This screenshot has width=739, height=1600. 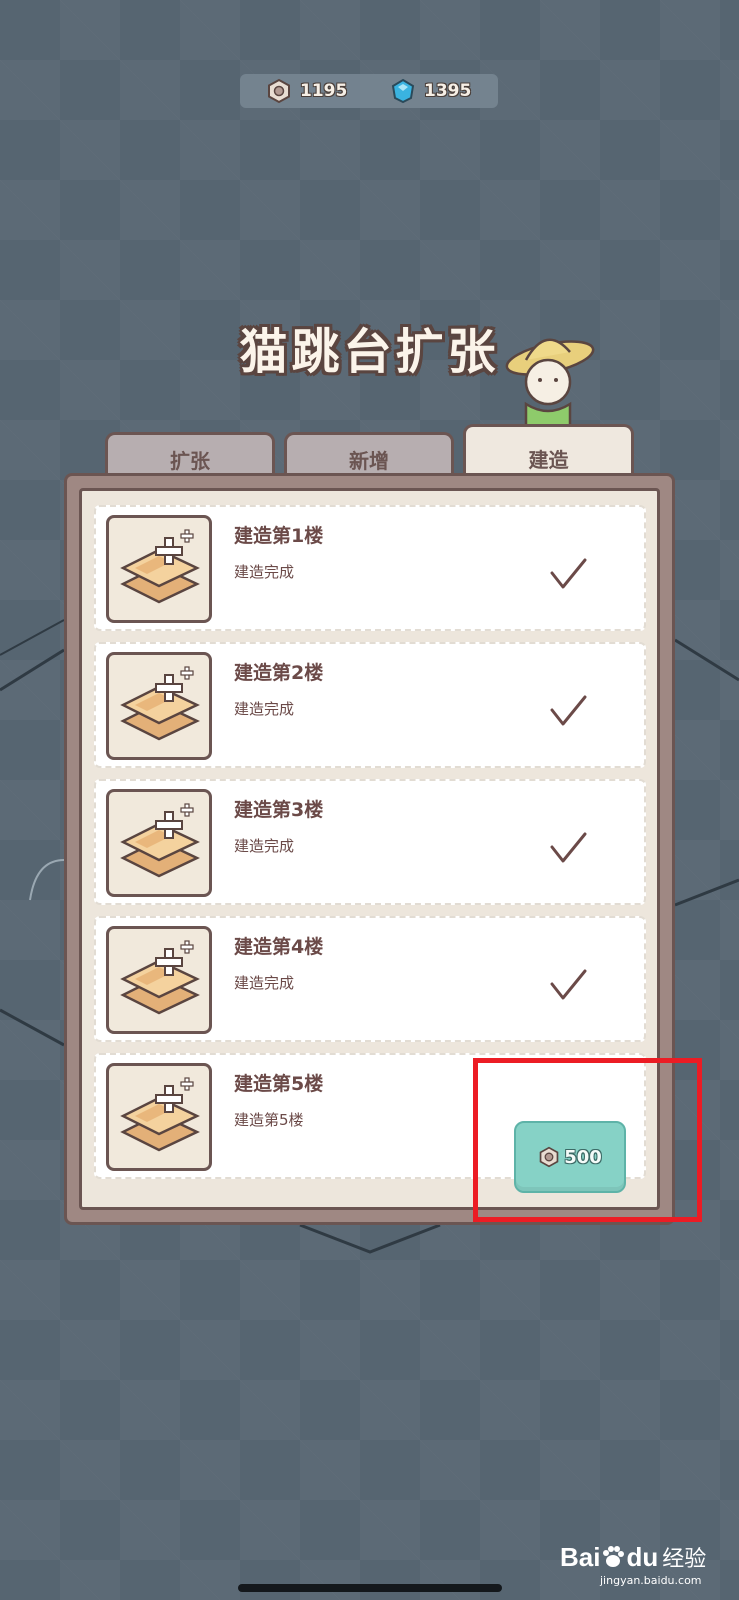 What do you see at coordinates (614, 1556) in the screenshot?
I see `paw-icon` at bounding box center [614, 1556].